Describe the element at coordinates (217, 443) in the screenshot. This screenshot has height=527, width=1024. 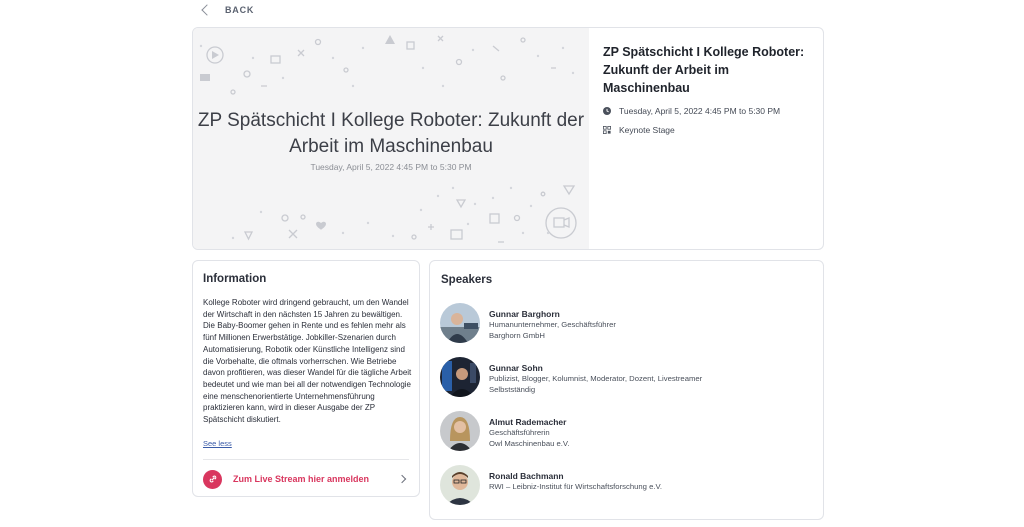
I see `see-less-link: See less` at that location.